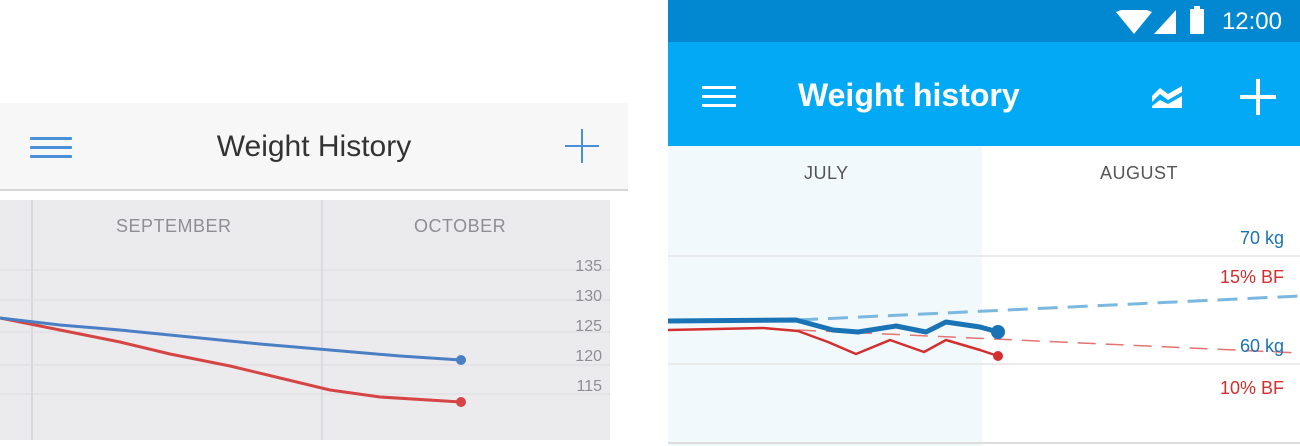 The height and width of the screenshot is (446, 1300). Describe the element at coordinates (1134, 22) in the screenshot. I see `wifi-icon` at that location.